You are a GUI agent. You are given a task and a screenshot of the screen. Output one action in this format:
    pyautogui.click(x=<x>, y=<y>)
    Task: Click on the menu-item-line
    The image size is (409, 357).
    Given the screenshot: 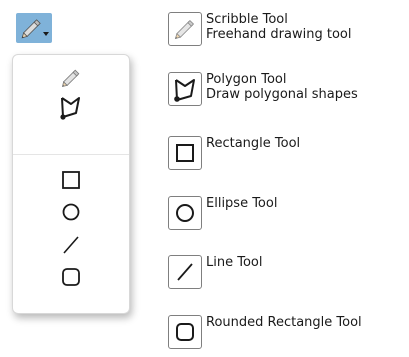 What is the action you would take?
    pyautogui.click(x=71, y=245)
    